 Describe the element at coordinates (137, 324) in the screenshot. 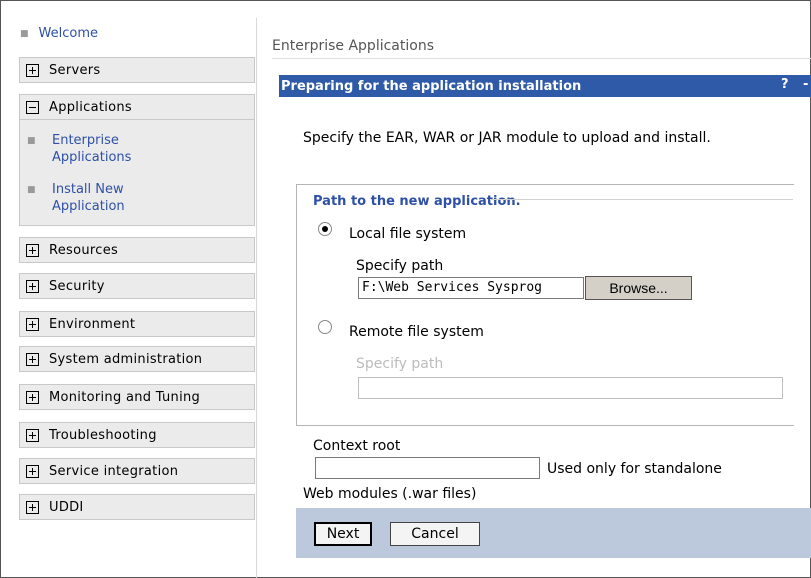

I see `nav-environment: Environment` at that location.